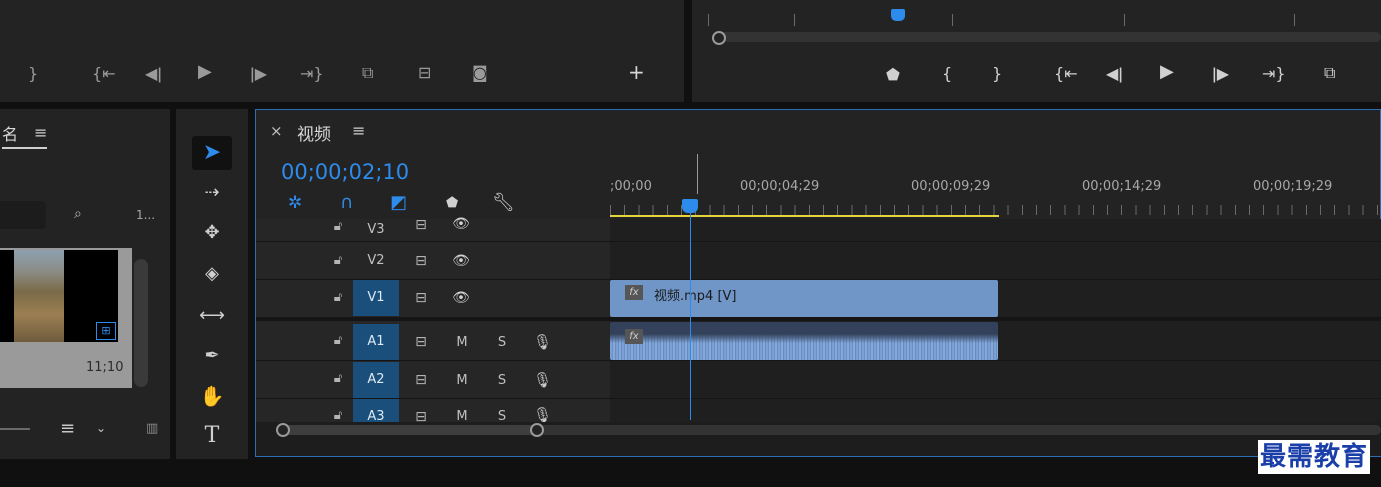 The image size is (1381, 487). What do you see at coordinates (690, 206) in the screenshot?
I see `playhead-icon` at bounding box center [690, 206].